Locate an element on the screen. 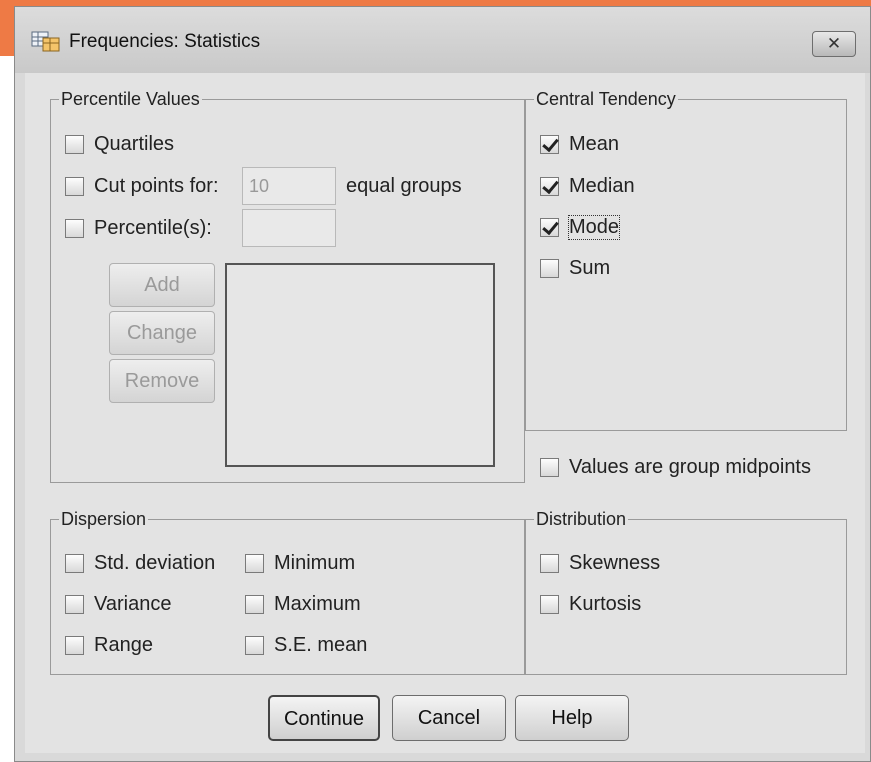 This screenshot has height=762, width=871. std-deviation-option: Std. deviation is located at coordinates (140, 563).